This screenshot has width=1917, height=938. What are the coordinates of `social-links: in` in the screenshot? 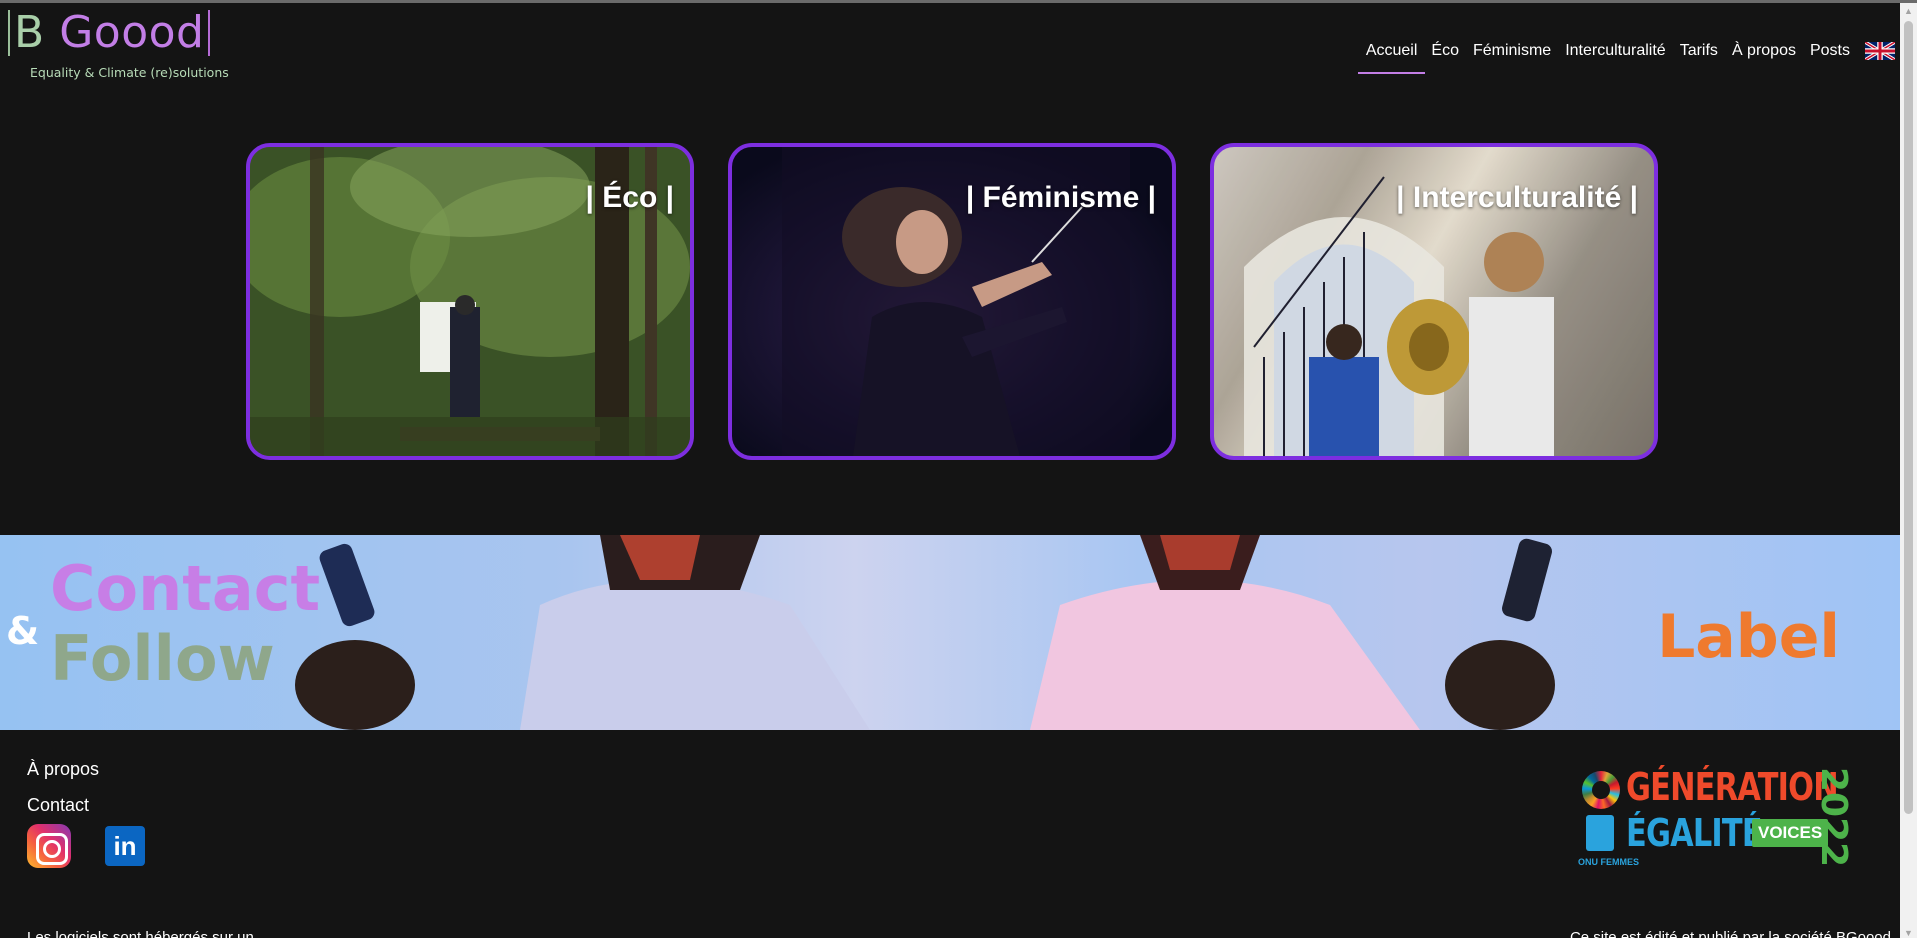 It's located at (86, 846).